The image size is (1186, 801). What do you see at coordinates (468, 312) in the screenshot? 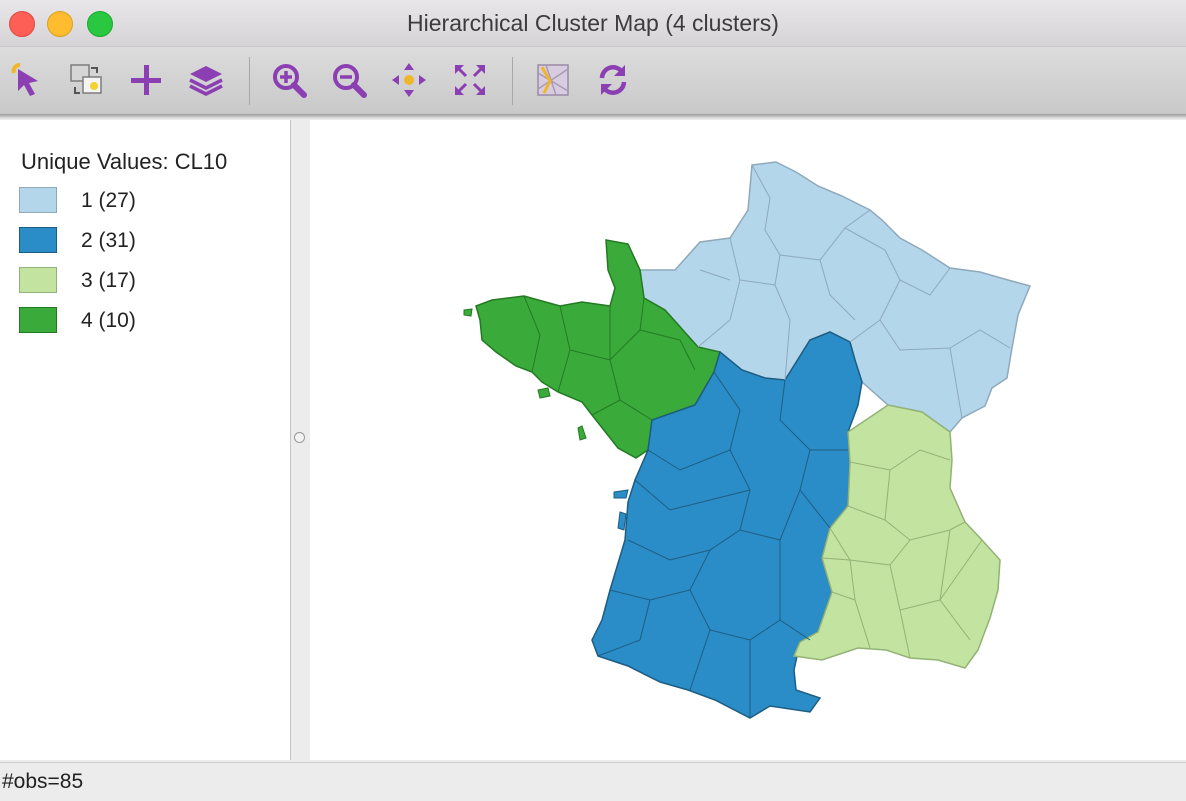
I see `island-ushant` at bounding box center [468, 312].